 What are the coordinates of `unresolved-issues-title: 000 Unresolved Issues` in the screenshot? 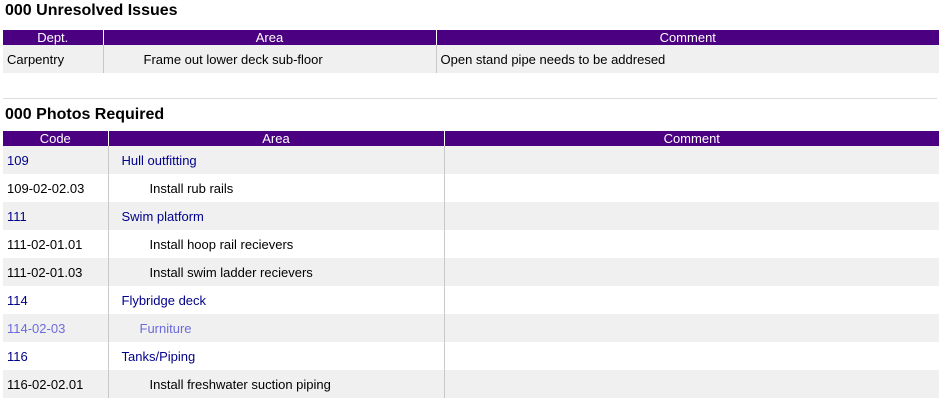 It's located at (91, 10).